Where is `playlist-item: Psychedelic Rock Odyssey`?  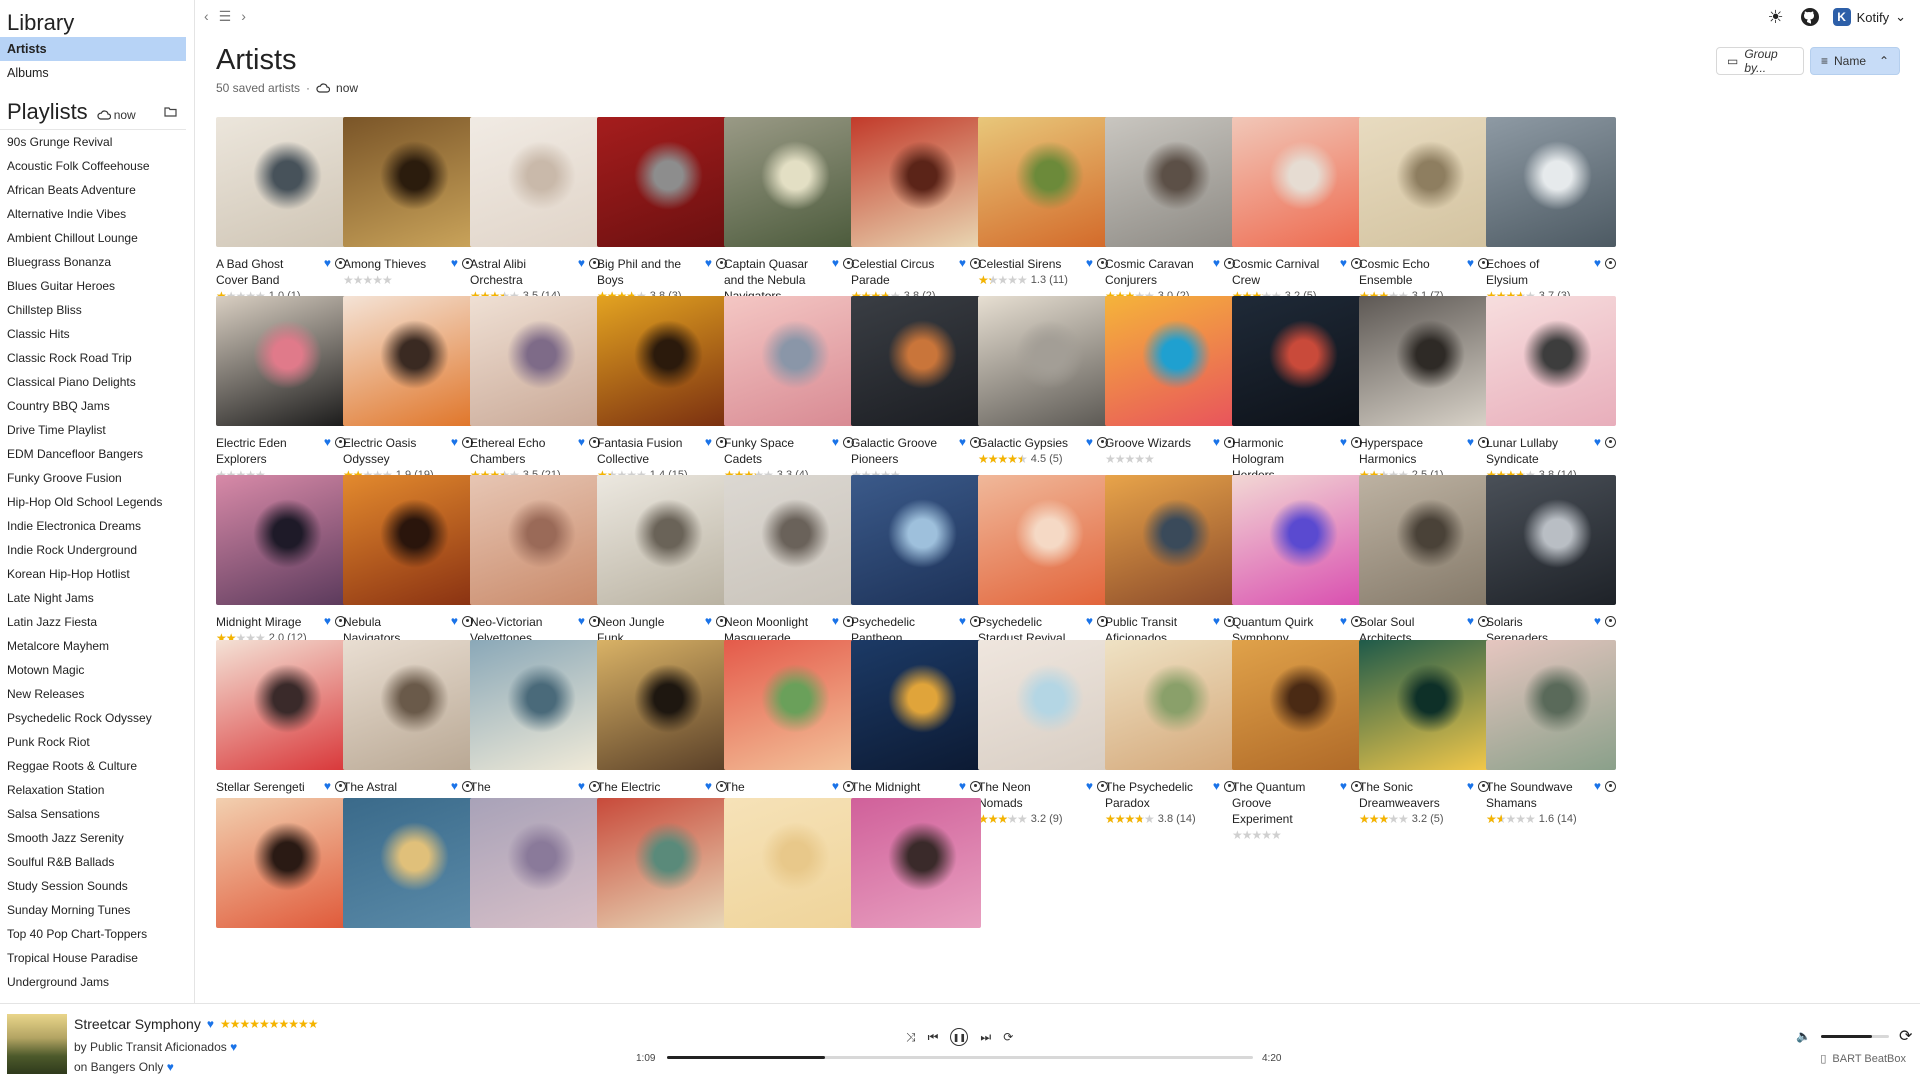
playlist-item: Psychedelic Rock Odyssey is located at coordinates (93, 718).